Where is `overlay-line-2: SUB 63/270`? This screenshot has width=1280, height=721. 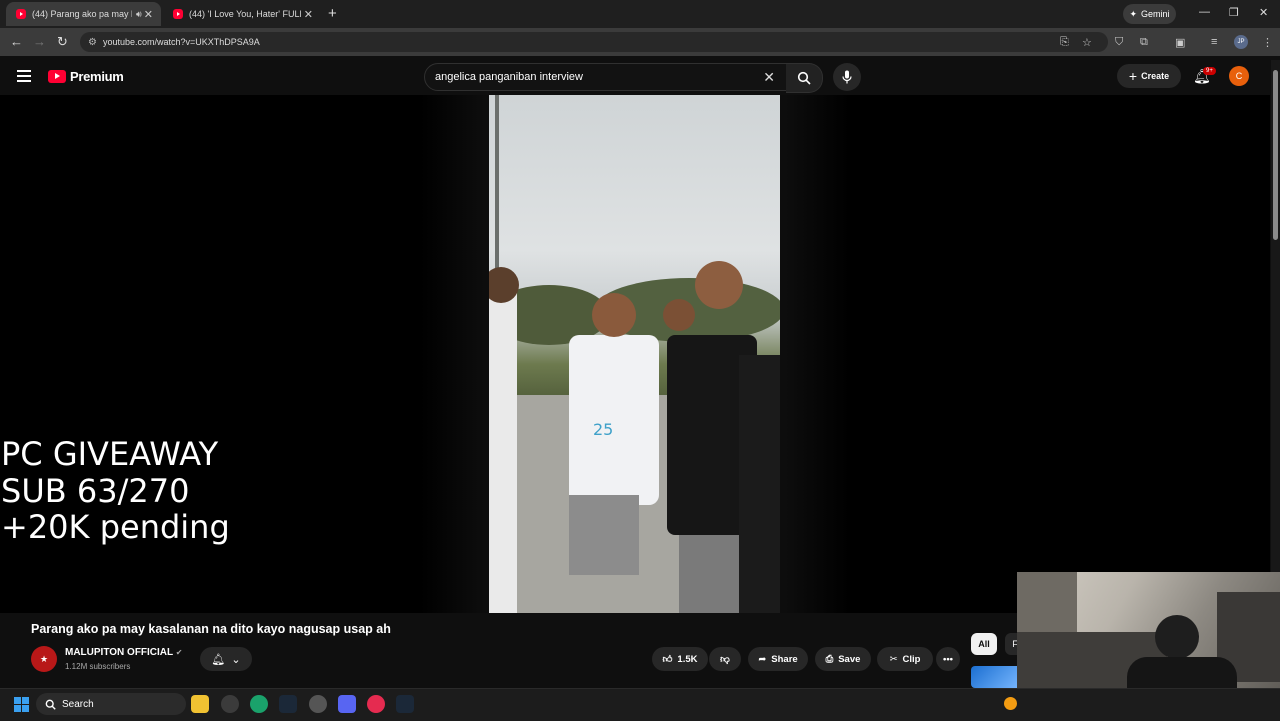
overlay-line-2: SUB 63/270 is located at coordinates (95, 490).